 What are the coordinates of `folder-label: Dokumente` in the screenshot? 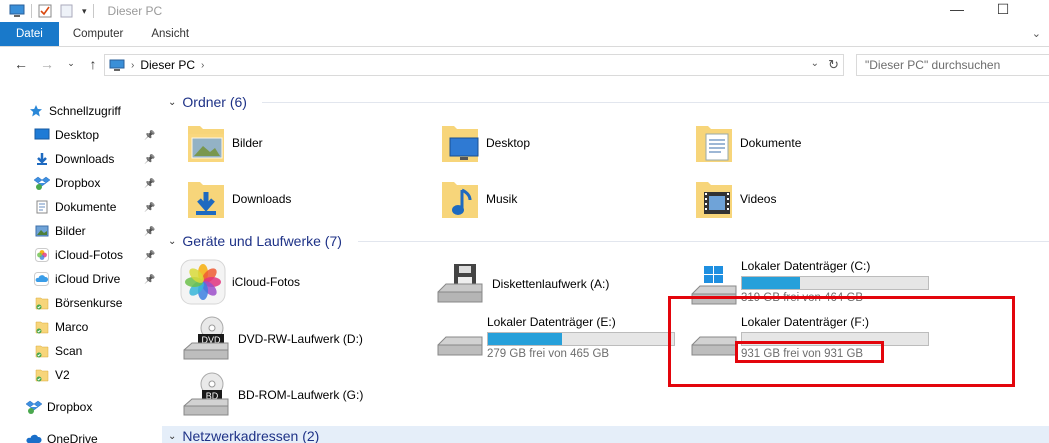 It's located at (771, 143).